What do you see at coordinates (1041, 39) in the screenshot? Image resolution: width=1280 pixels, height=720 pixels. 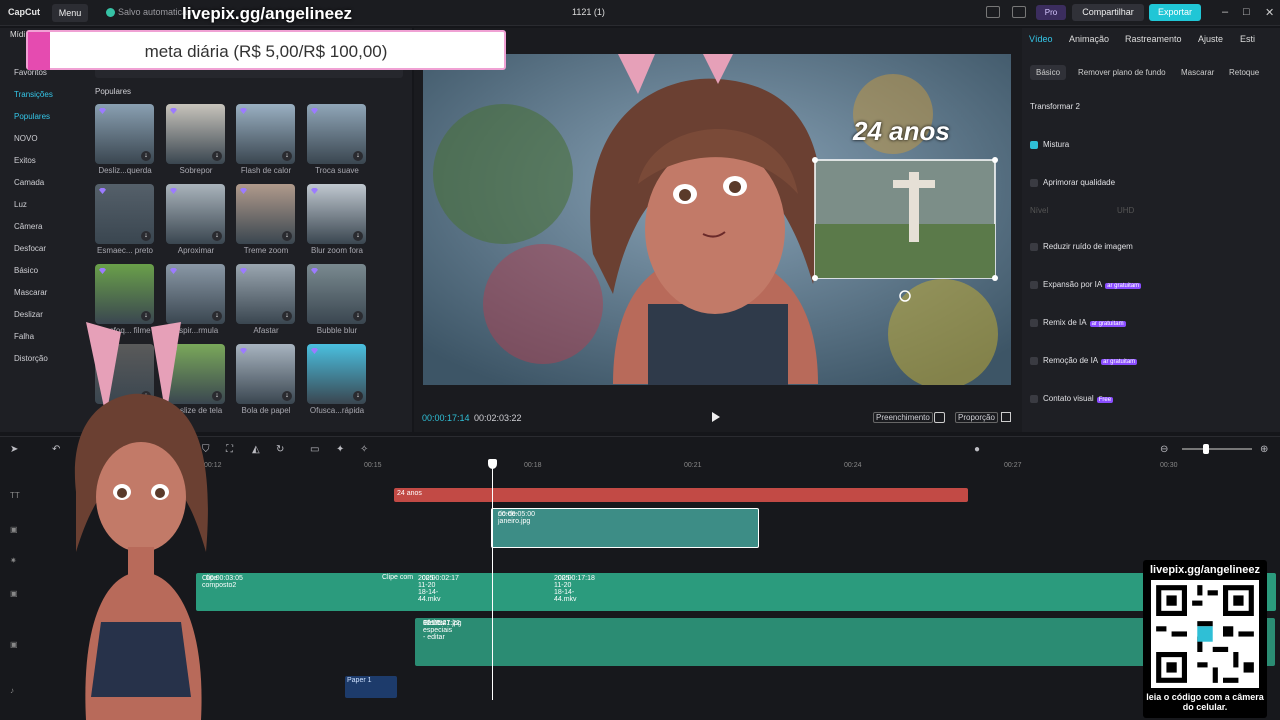 I see `tab-video: Vídeo` at bounding box center [1041, 39].